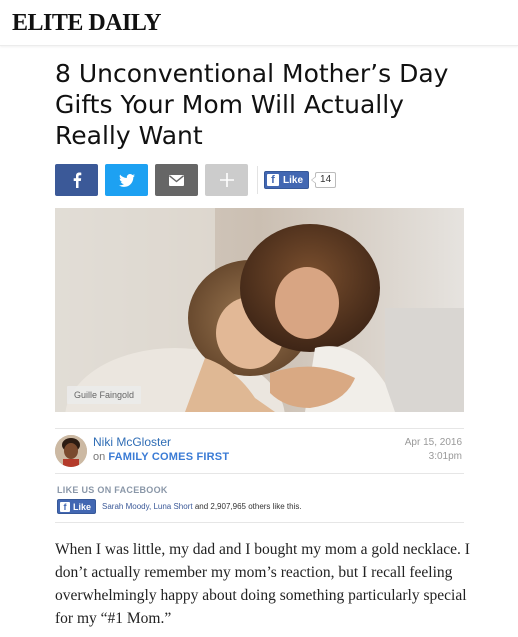 This screenshot has height=637, width=518. I want to click on facebook-like-button: f Like, so click(287, 180).